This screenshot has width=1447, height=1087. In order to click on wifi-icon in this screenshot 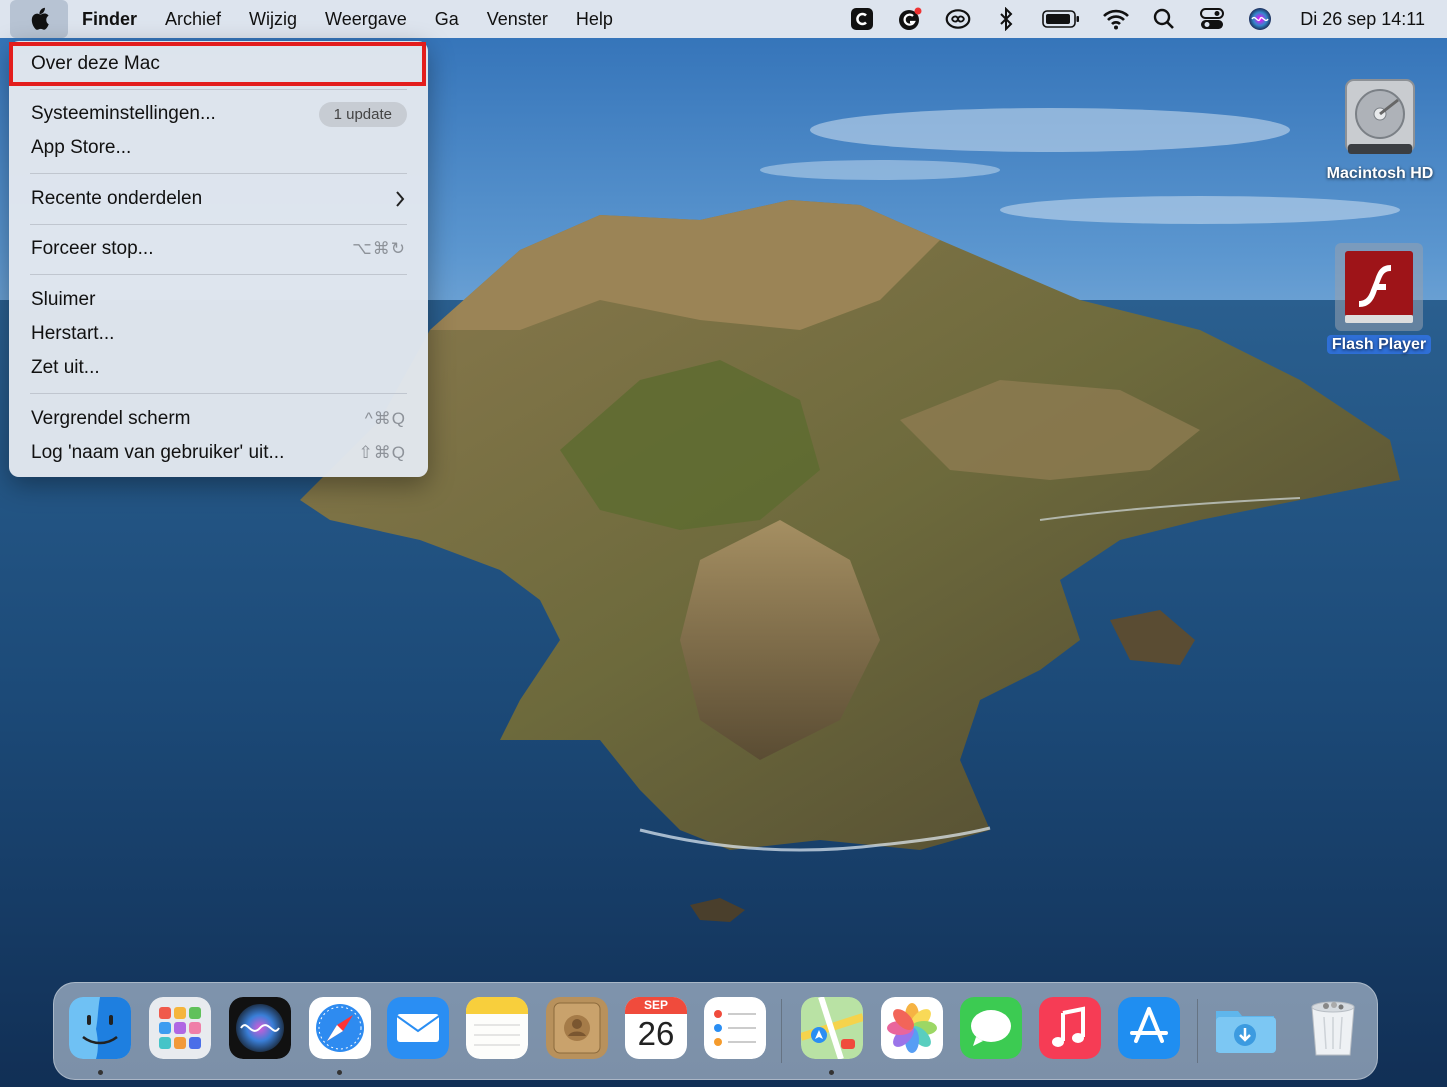, I will do `click(1116, 19)`.